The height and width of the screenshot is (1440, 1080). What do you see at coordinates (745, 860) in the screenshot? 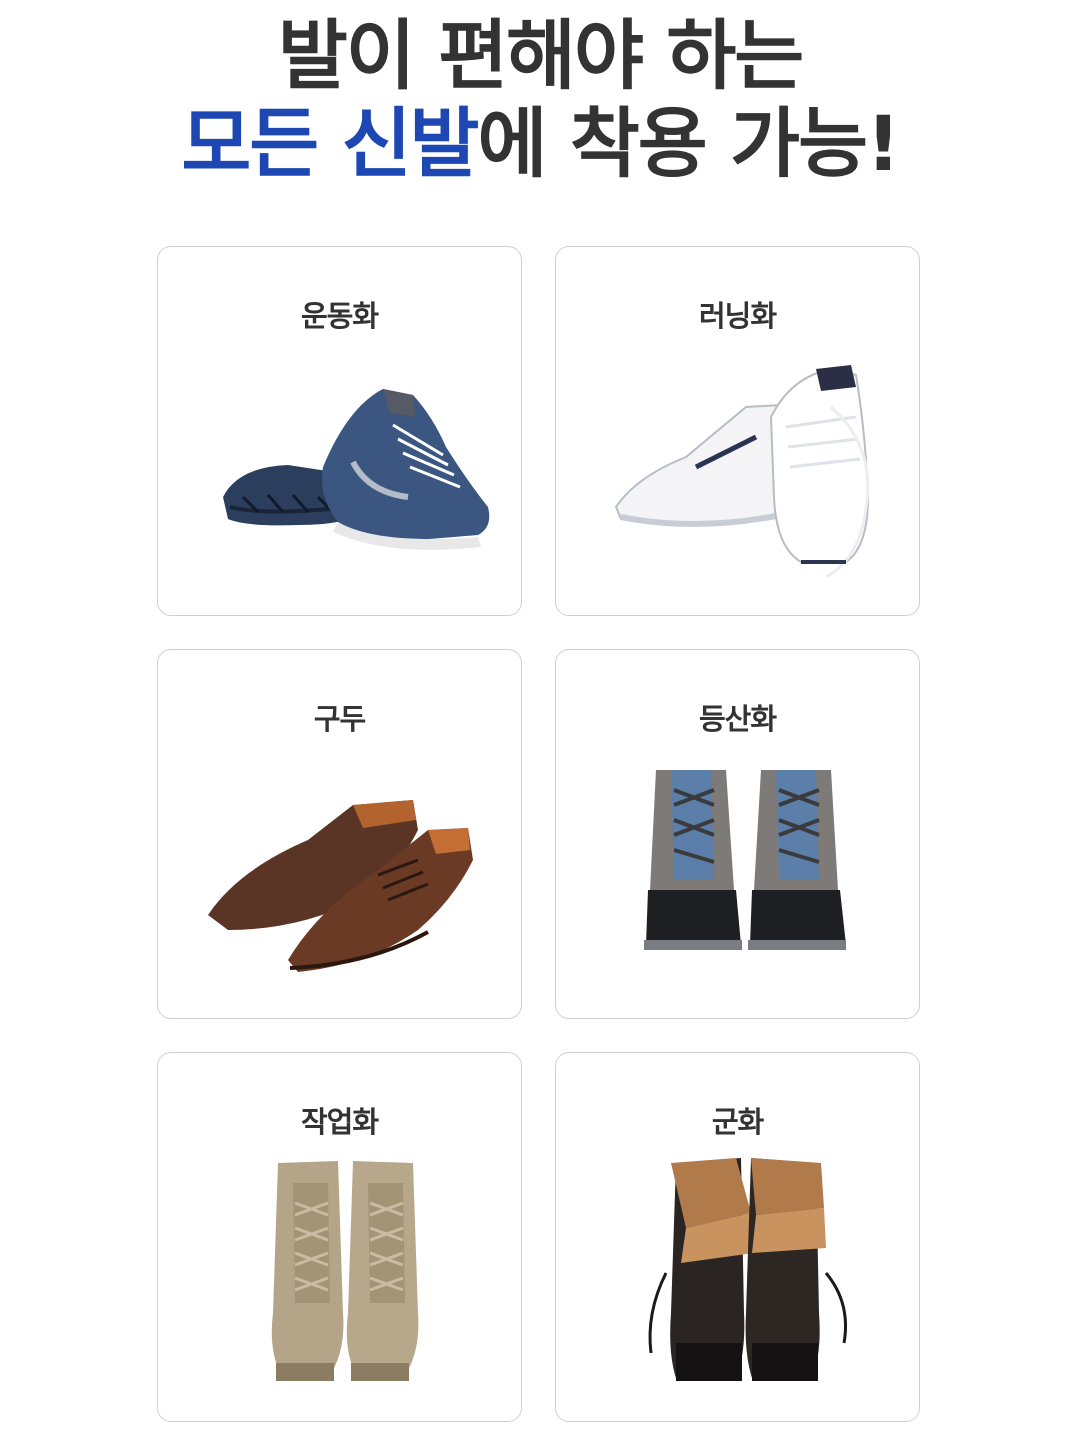
I see `hiking-boots-image` at bounding box center [745, 860].